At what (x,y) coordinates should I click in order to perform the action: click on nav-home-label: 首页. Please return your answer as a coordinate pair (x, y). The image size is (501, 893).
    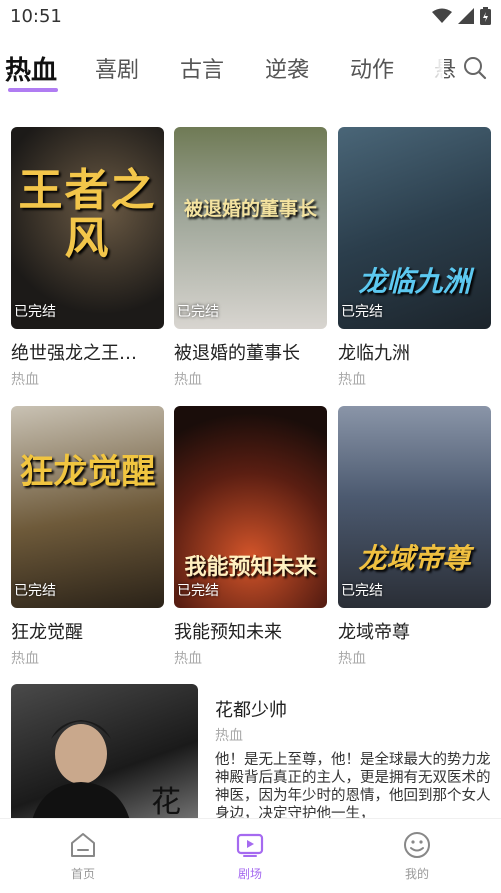
    Looking at the image, I should click on (82, 874).